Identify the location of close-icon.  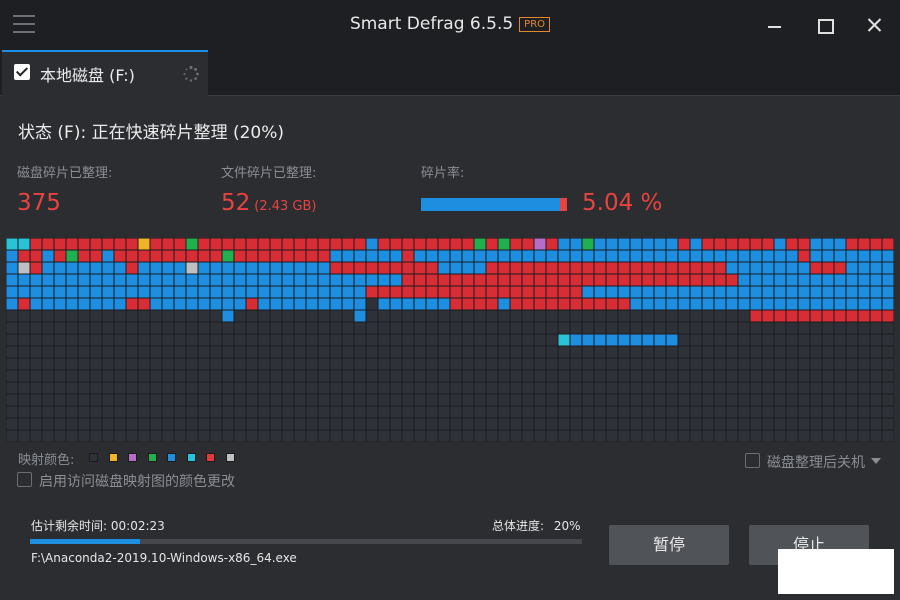
(875, 25).